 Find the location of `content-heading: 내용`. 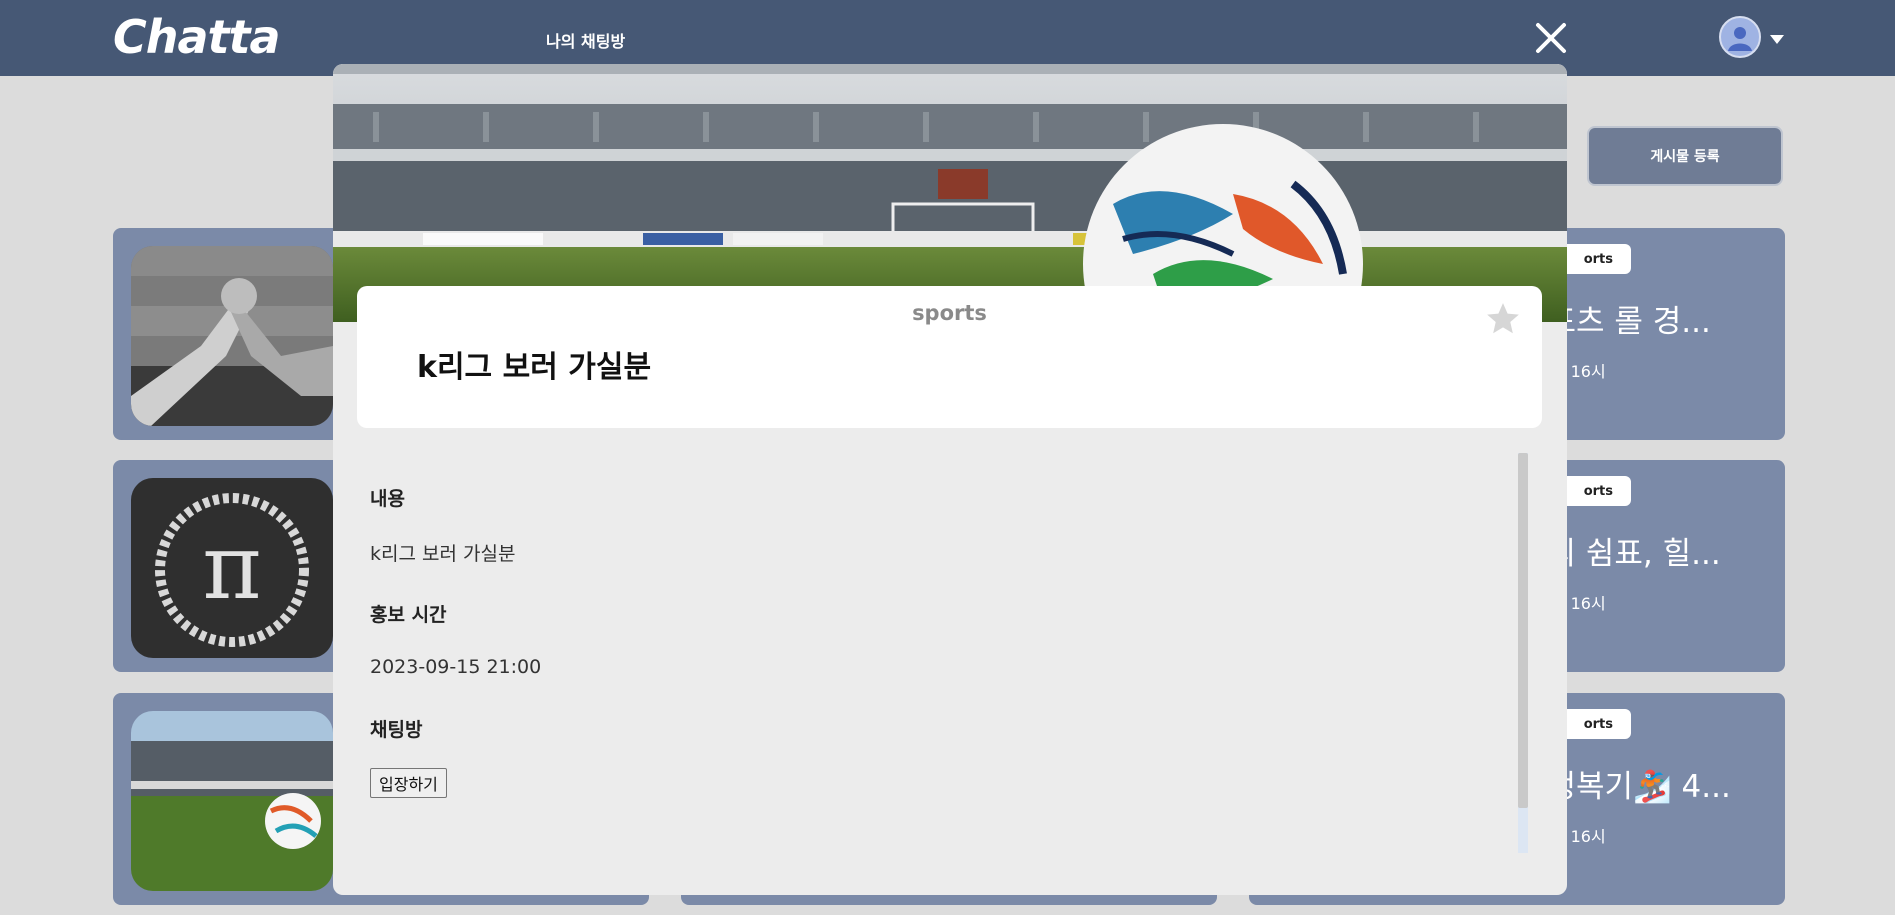

content-heading: 내용 is located at coordinates (387, 499).